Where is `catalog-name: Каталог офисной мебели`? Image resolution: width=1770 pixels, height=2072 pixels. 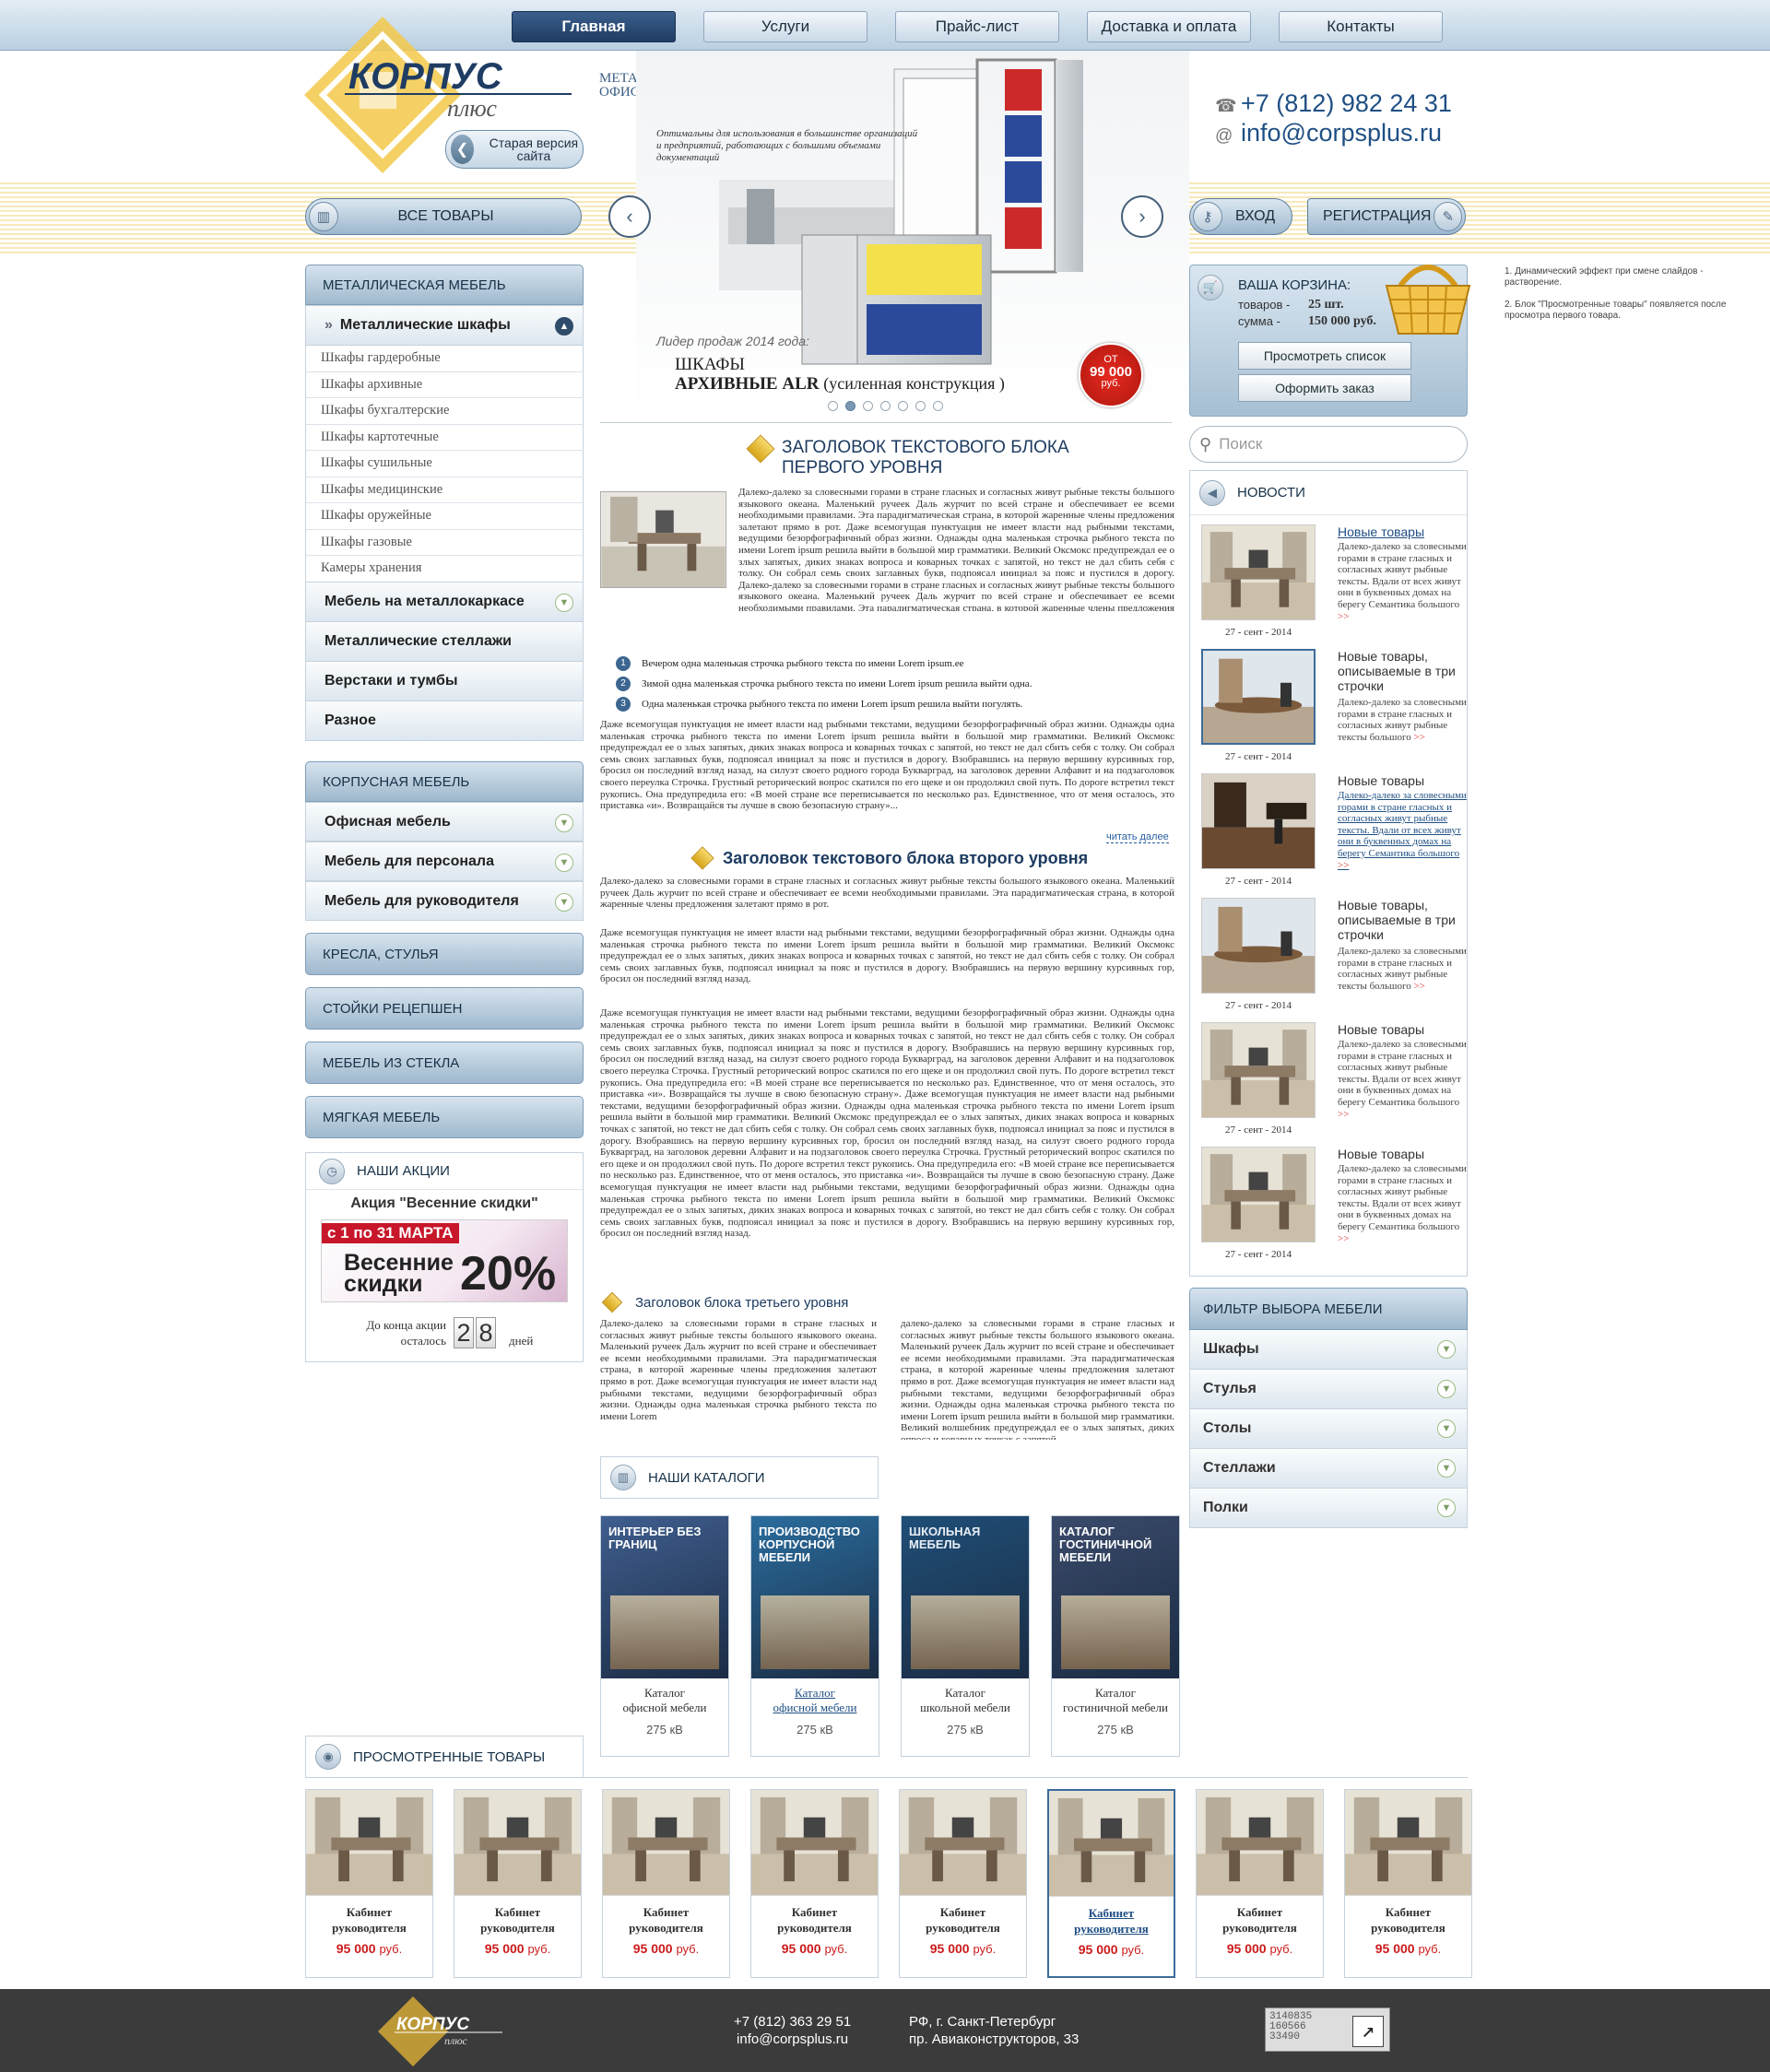
catalog-name: Каталог офисной мебели is located at coordinates (815, 1701).